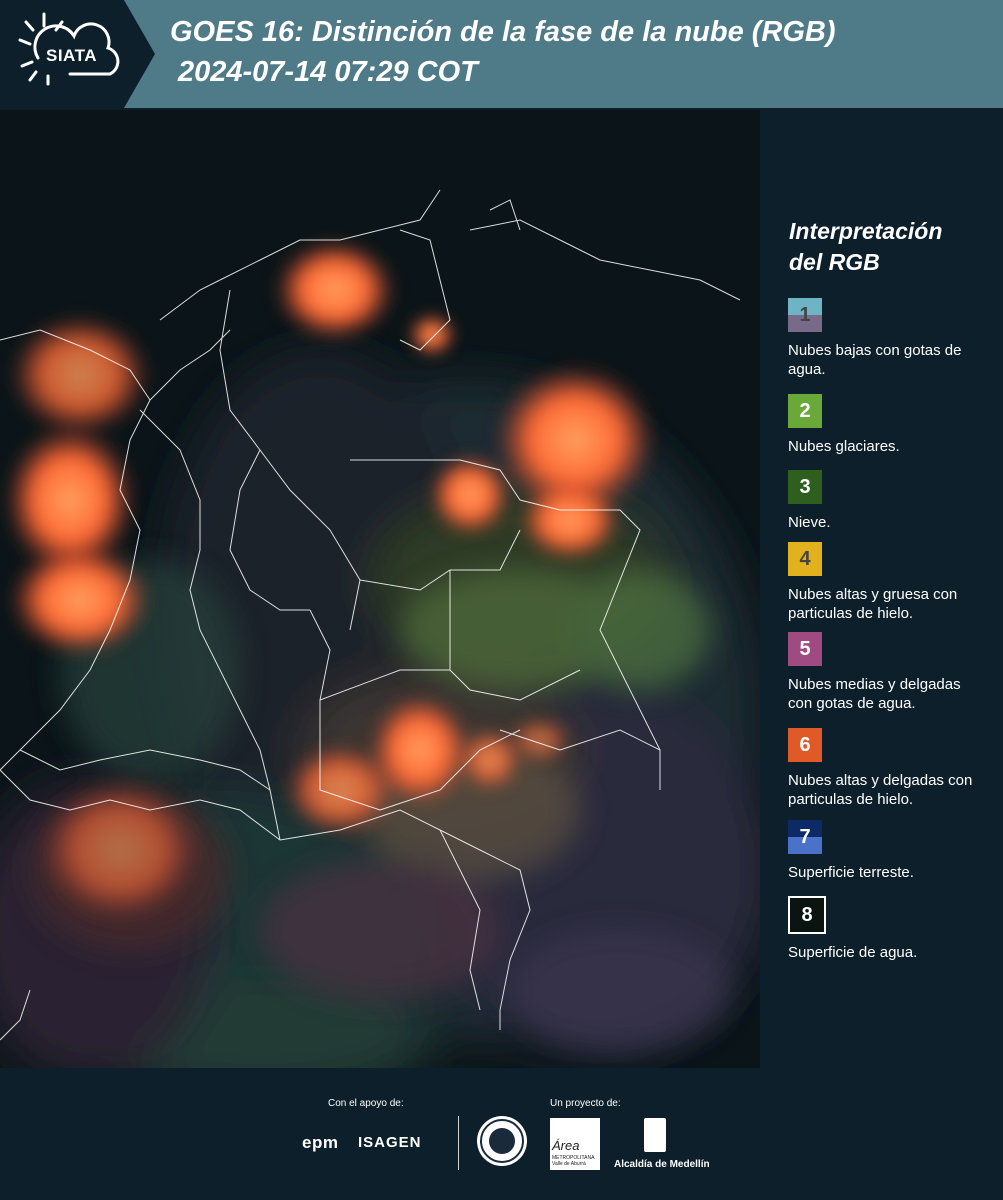  Describe the element at coordinates (888, 929) in the screenshot. I see `legend-item-8: 8 Superficie de agua.` at that location.